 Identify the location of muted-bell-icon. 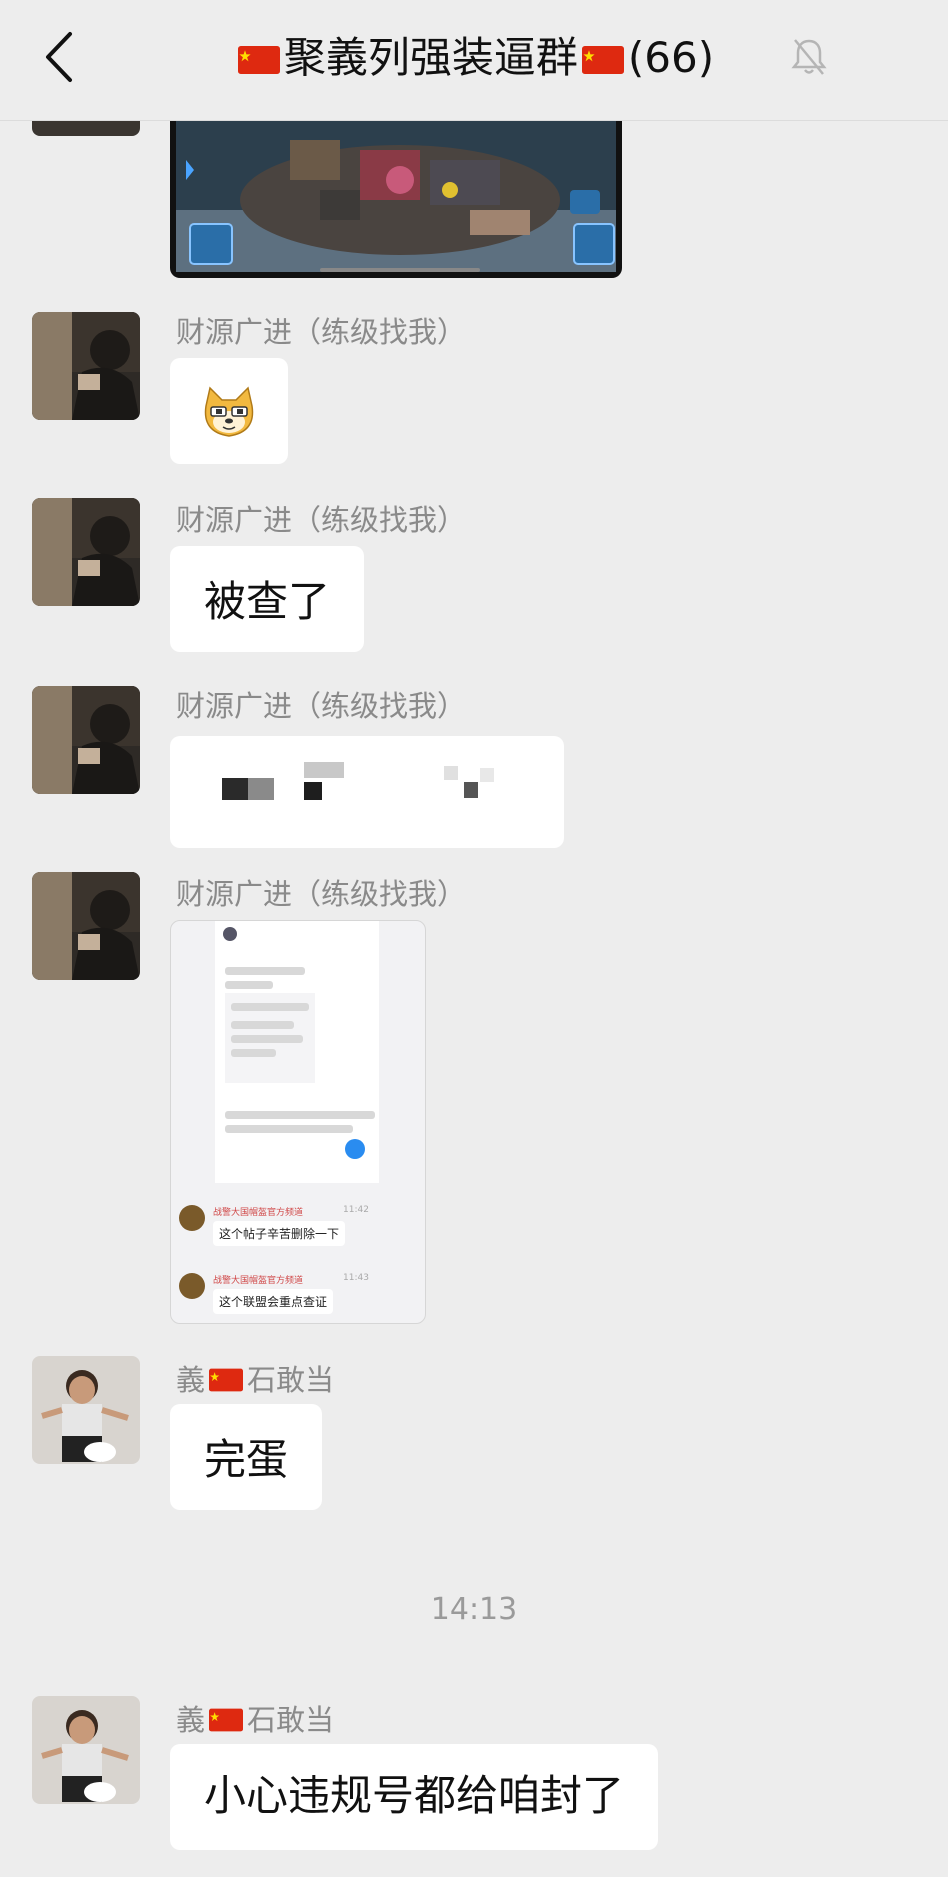
(809, 57).